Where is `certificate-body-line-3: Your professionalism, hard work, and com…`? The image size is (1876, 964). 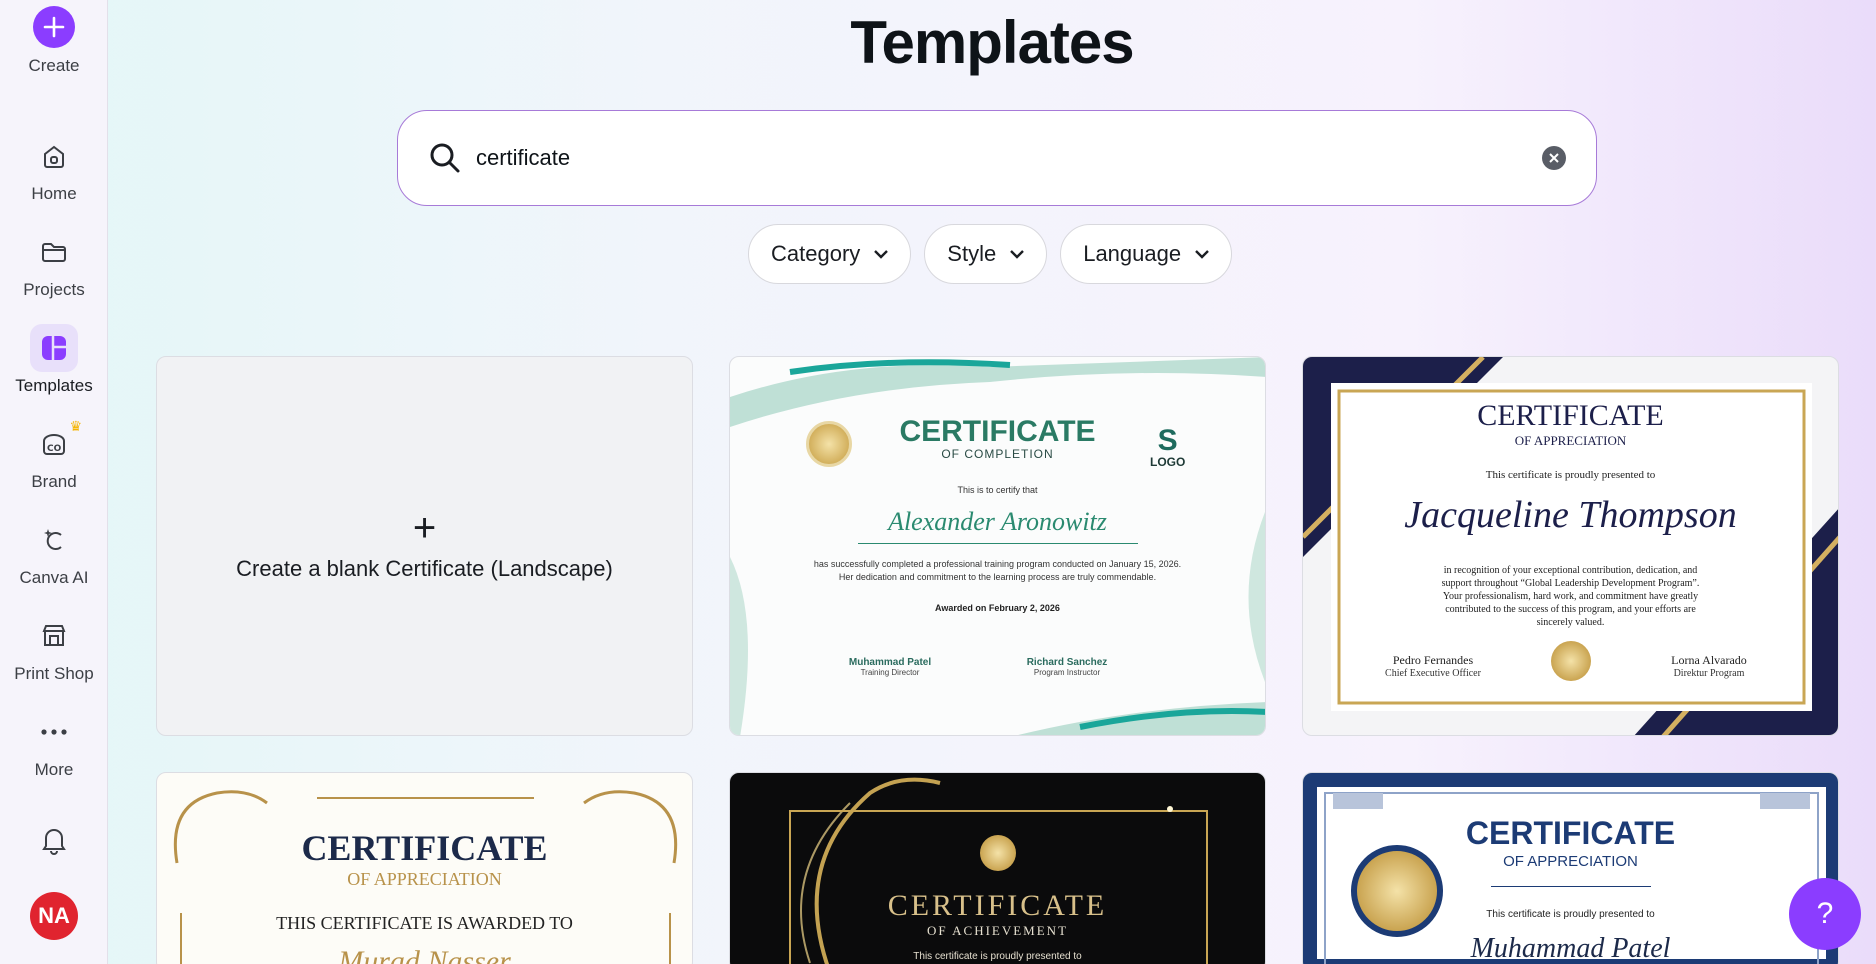
certificate-body-line-3: Your professionalism, hard work, and com… is located at coordinates (1570, 596).